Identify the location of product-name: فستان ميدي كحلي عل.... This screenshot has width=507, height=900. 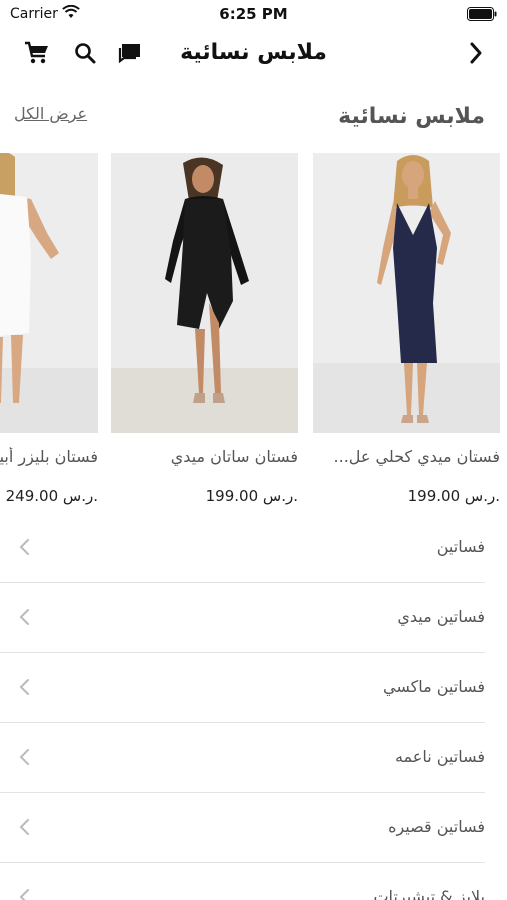
(416, 456).